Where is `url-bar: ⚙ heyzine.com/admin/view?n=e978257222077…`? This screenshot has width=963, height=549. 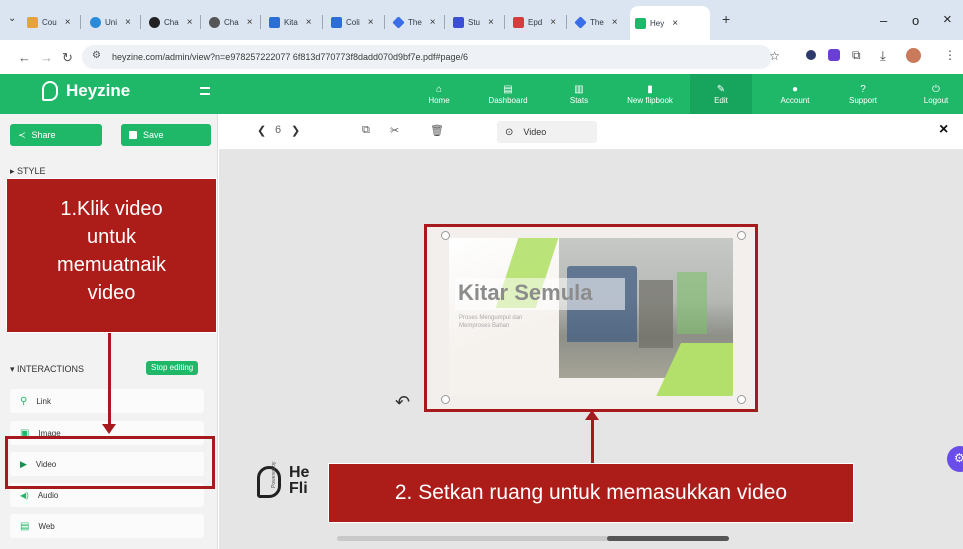
url-bar: ⚙ heyzine.com/admin/view?n=e978257222077… is located at coordinates (431, 57).